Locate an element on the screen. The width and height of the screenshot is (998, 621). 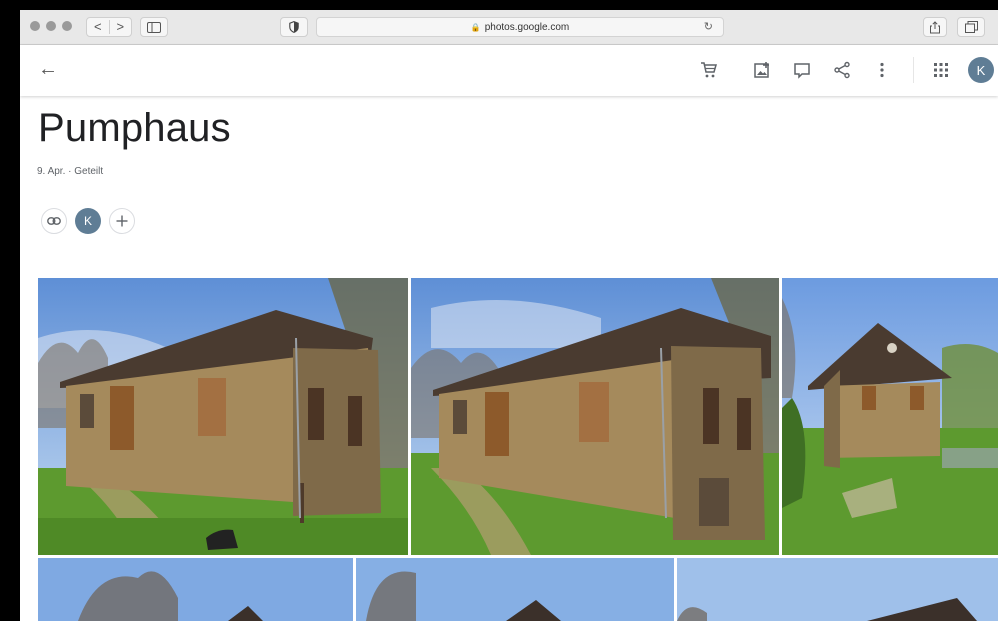
cart-icon is located at coordinates (709, 70).